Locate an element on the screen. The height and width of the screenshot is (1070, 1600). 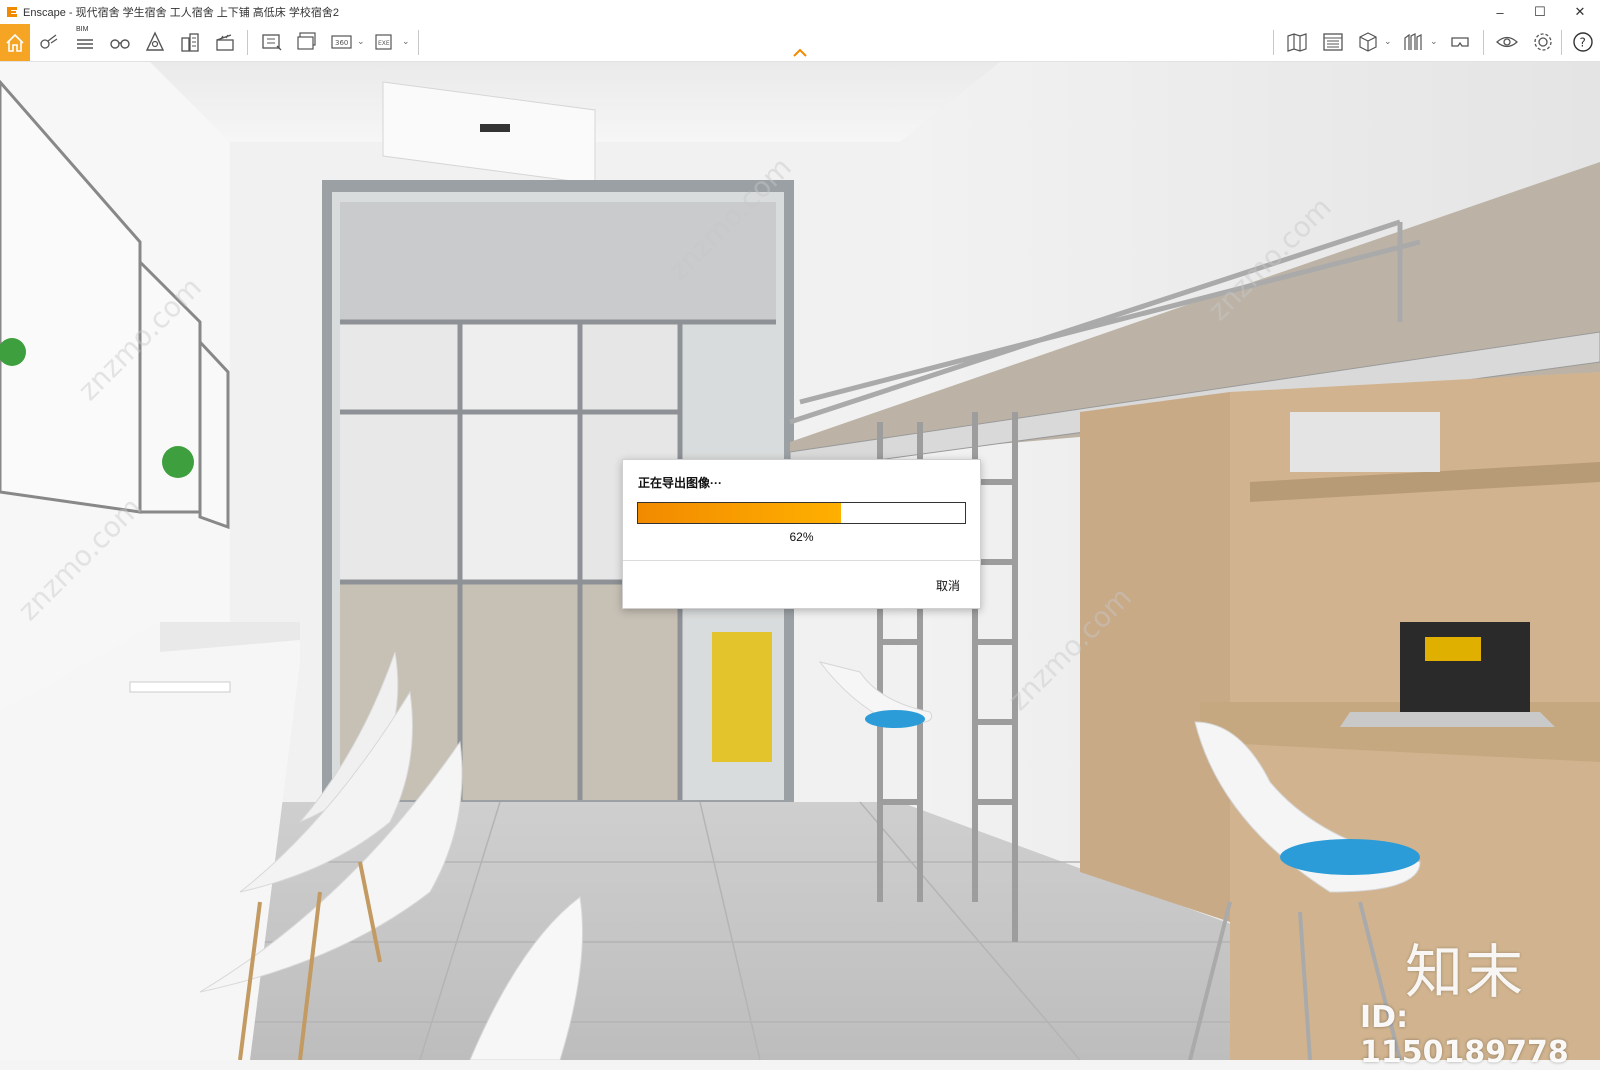
visual-settings-icon is located at coordinates (1507, 42).